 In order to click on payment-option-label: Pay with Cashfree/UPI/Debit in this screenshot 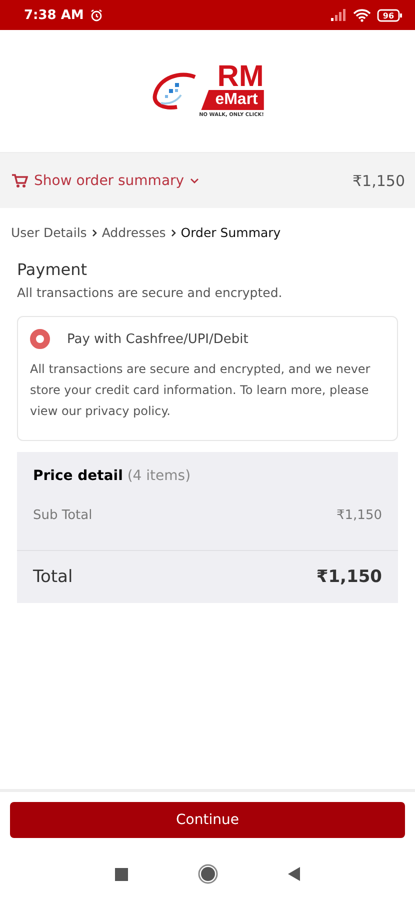, I will do `click(157, 339)`.